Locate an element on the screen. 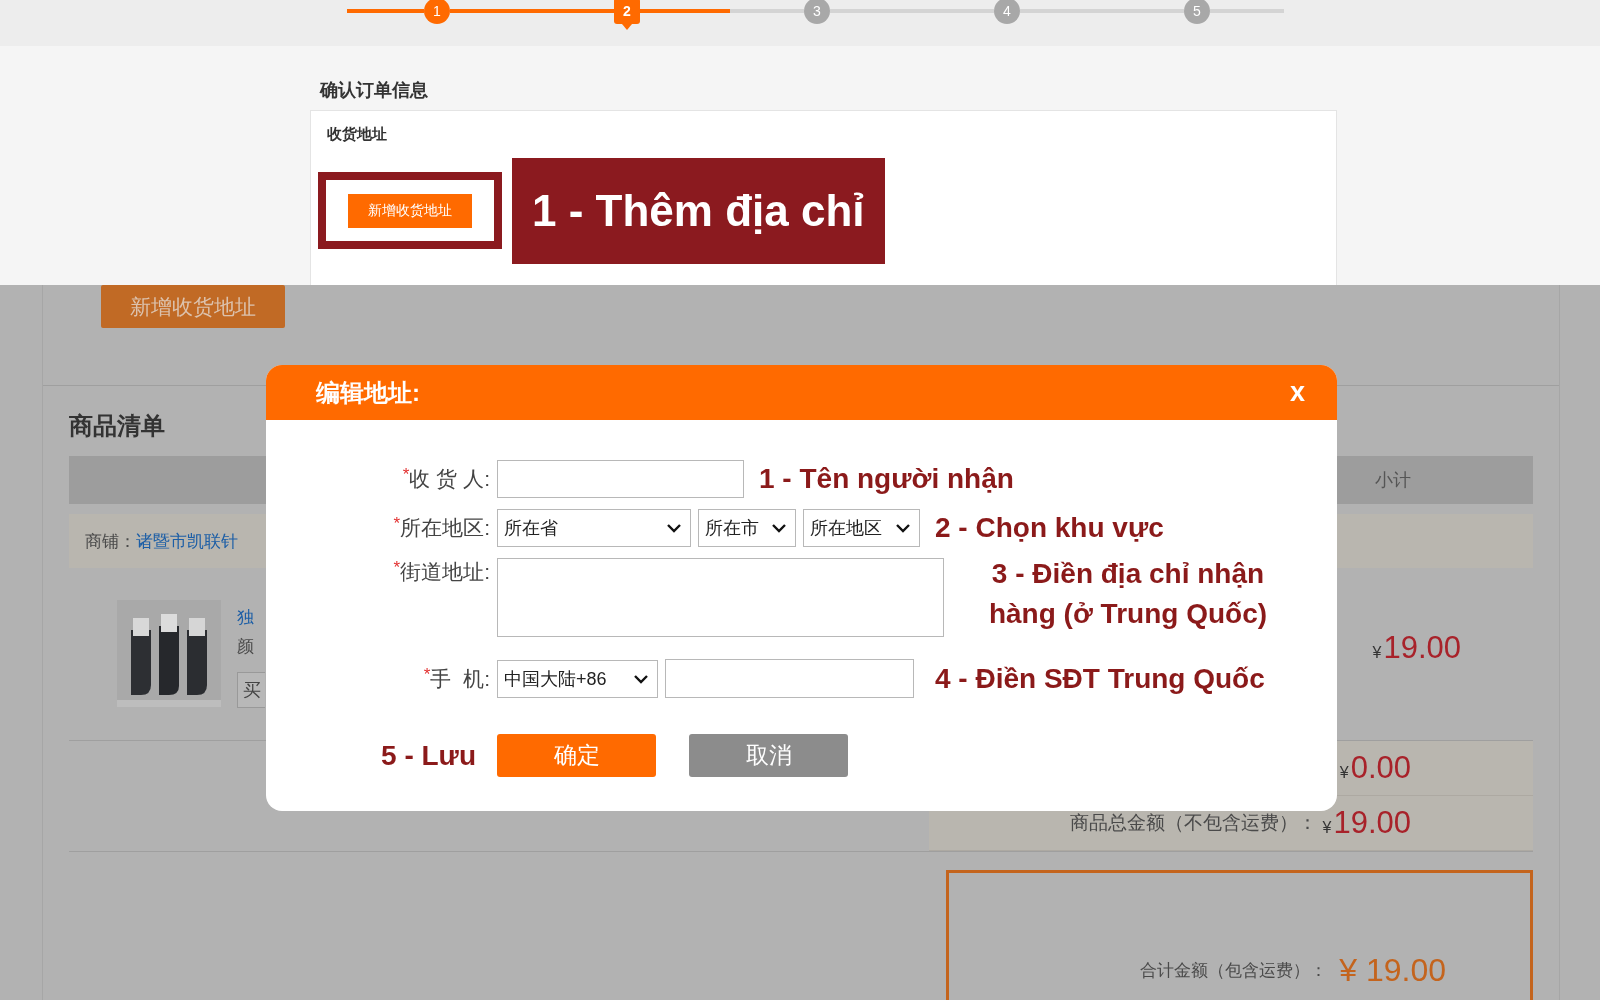 The width and height of the screenshot is (1600, 1000). goods-total-amount: ¥19.00 is located at coordinates (1366, 823).